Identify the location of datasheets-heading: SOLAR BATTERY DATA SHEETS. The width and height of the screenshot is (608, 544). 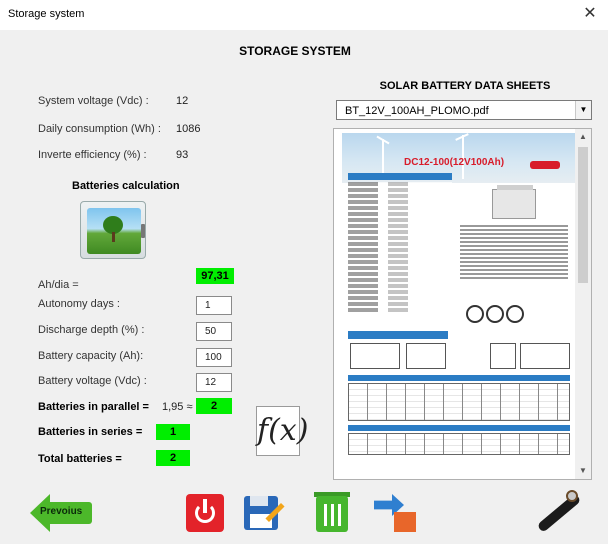
(465, 86).